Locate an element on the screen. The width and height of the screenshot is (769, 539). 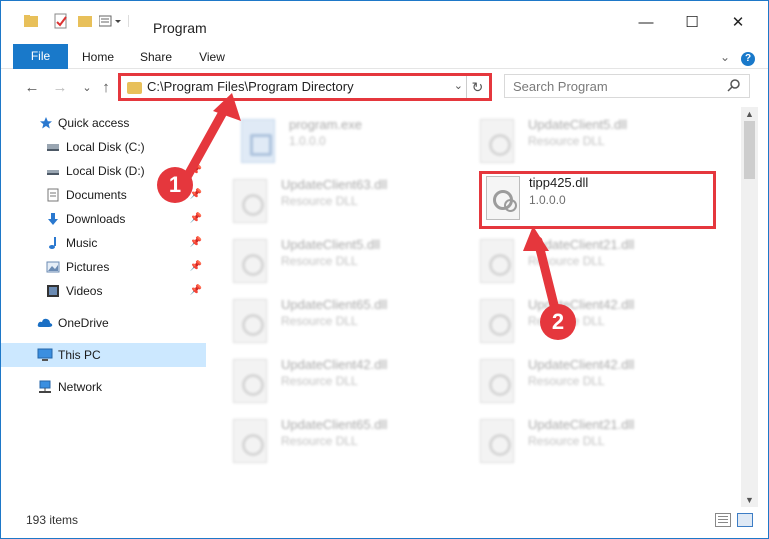
file-tile: program.exe 1.0.0.0 is located at coordinates (339, 137).